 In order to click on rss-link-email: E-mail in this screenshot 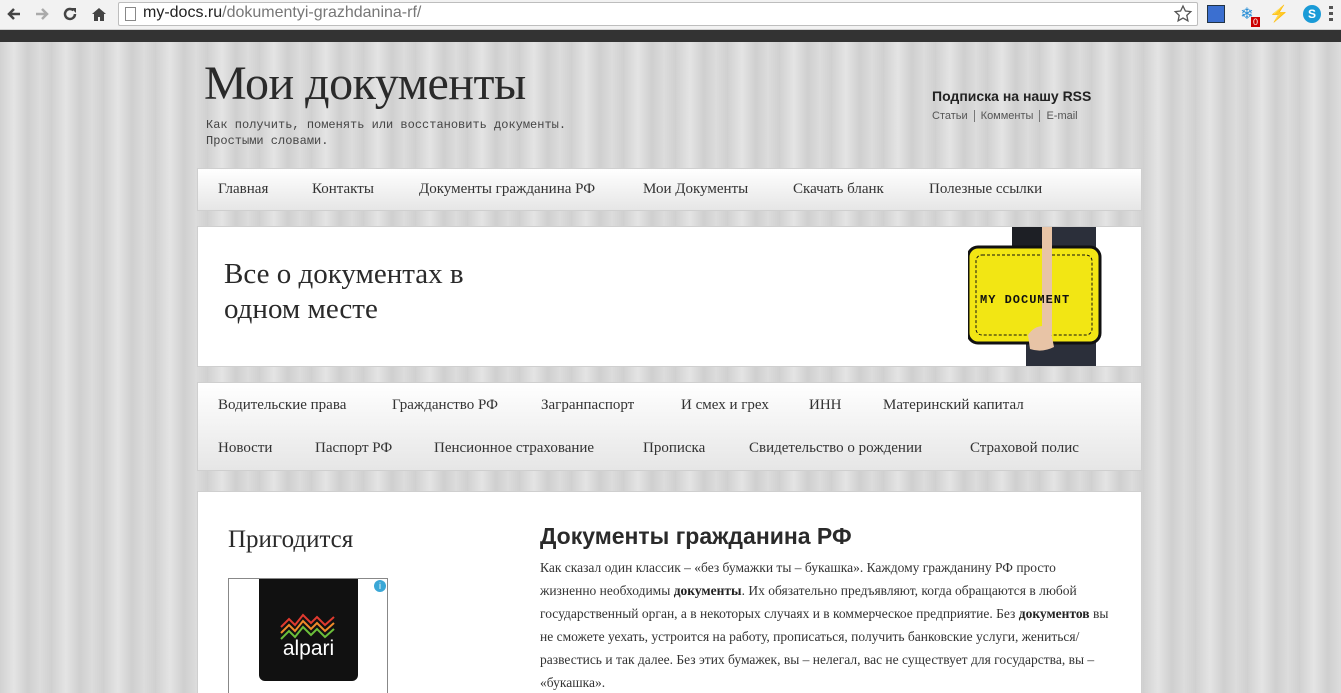, I will do `click(1061, 116)`.